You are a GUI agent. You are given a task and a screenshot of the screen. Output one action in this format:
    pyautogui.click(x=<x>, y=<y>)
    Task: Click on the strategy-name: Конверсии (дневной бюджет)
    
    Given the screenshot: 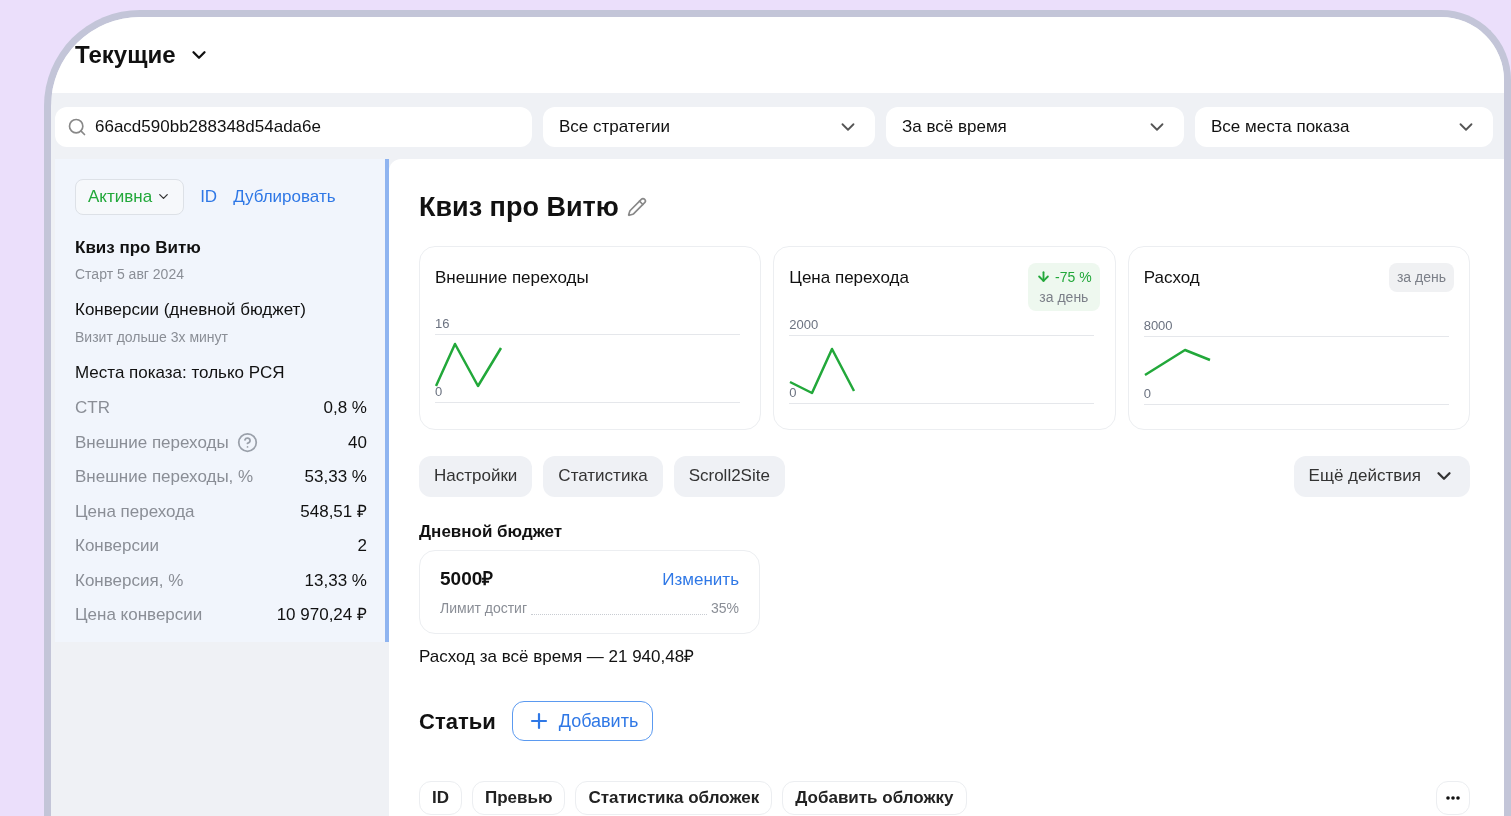 What is the action you would take?
    pyautogui.click(x=191, y=310)
    